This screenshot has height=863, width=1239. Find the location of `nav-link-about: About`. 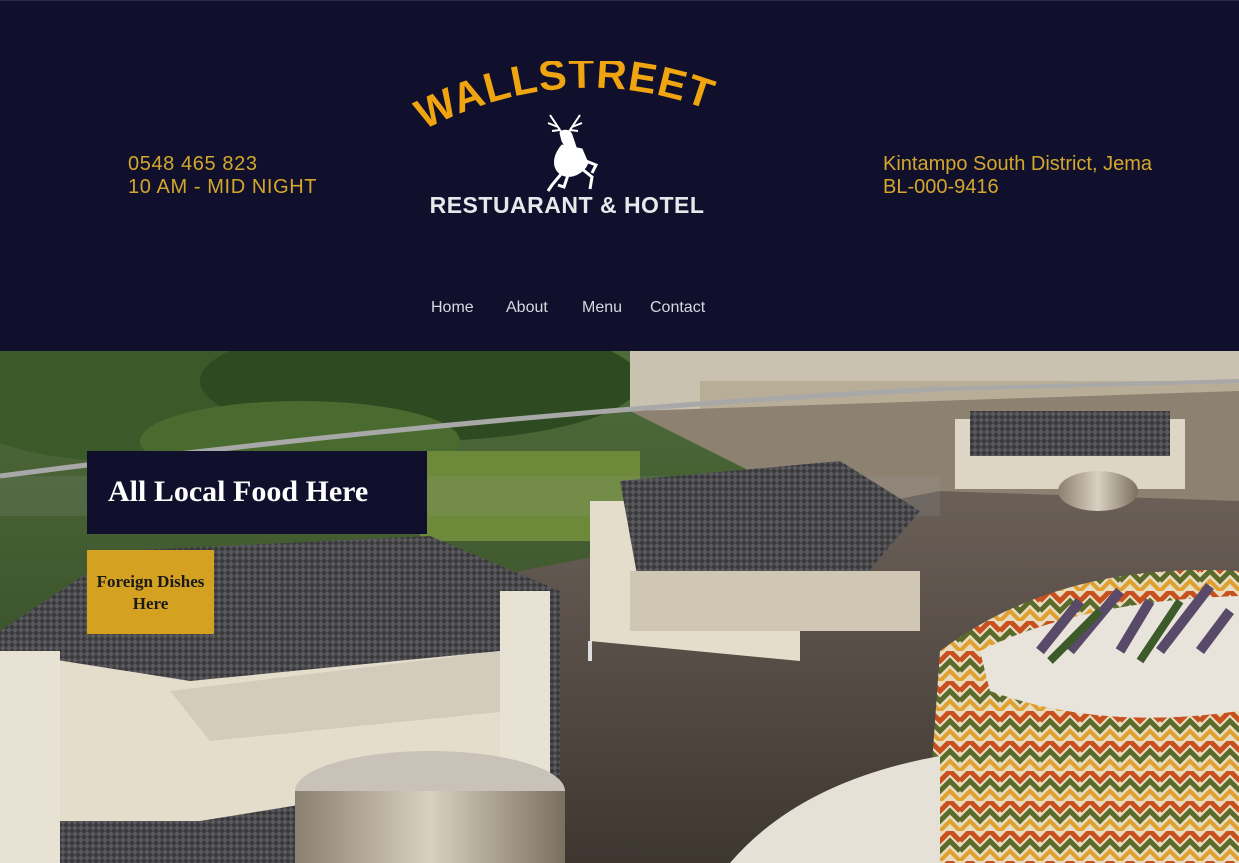

nav-link-about: About is located at coordinates (527, 308).